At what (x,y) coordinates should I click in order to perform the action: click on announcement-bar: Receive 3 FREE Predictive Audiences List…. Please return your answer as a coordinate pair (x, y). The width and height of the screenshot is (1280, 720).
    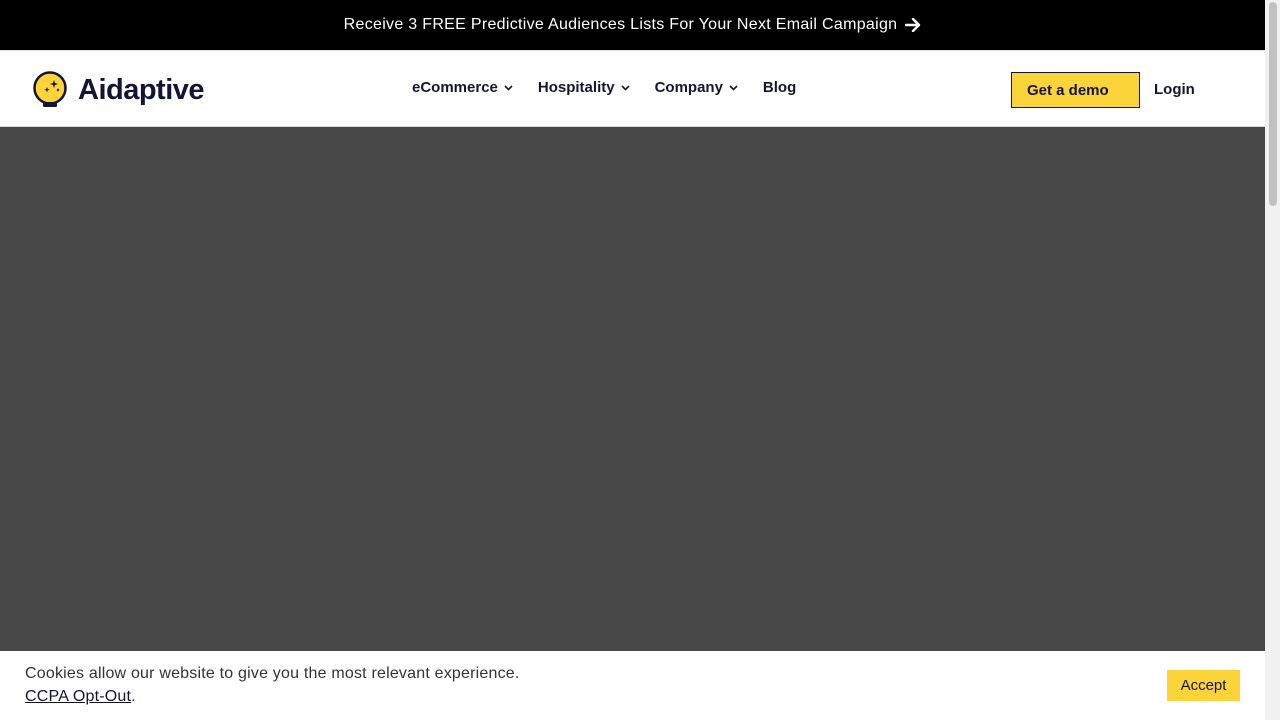
    Looking at the image, I should click on (632, 25).